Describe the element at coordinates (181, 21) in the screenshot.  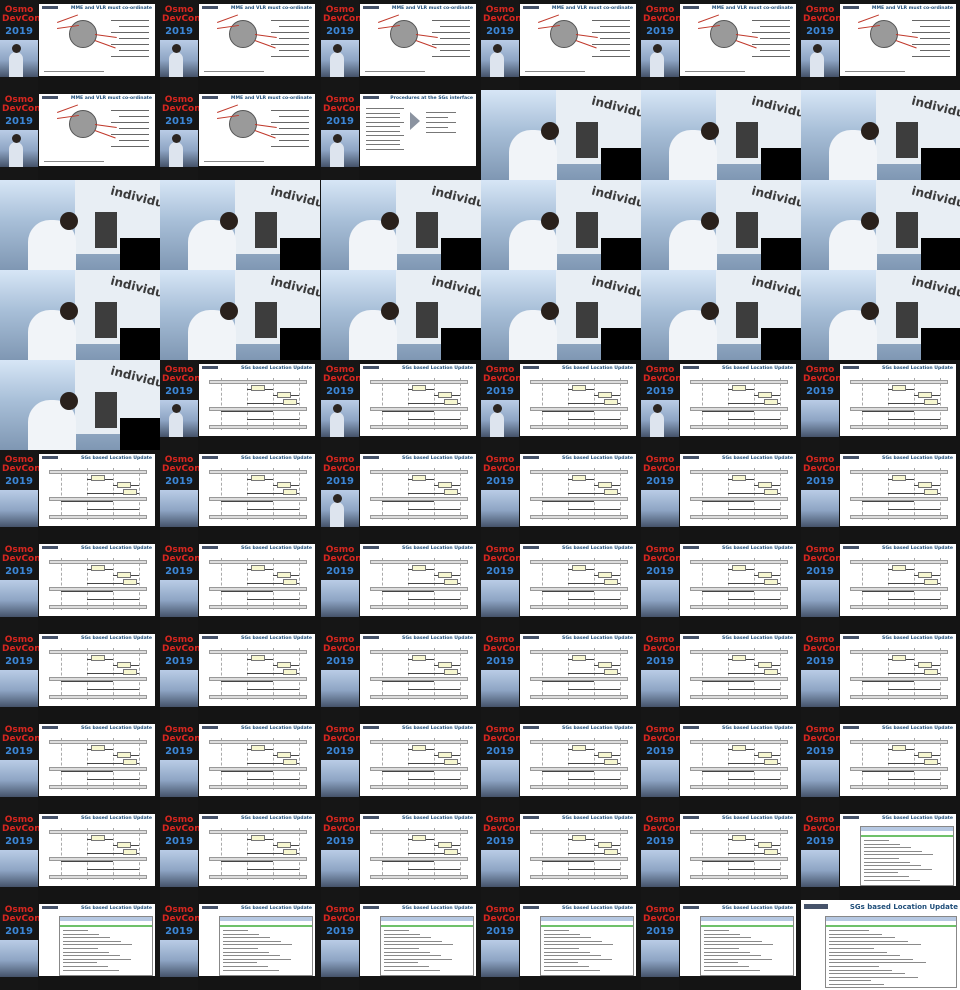
I see `conference-logo: Osmo DevCon 2019` at that location.